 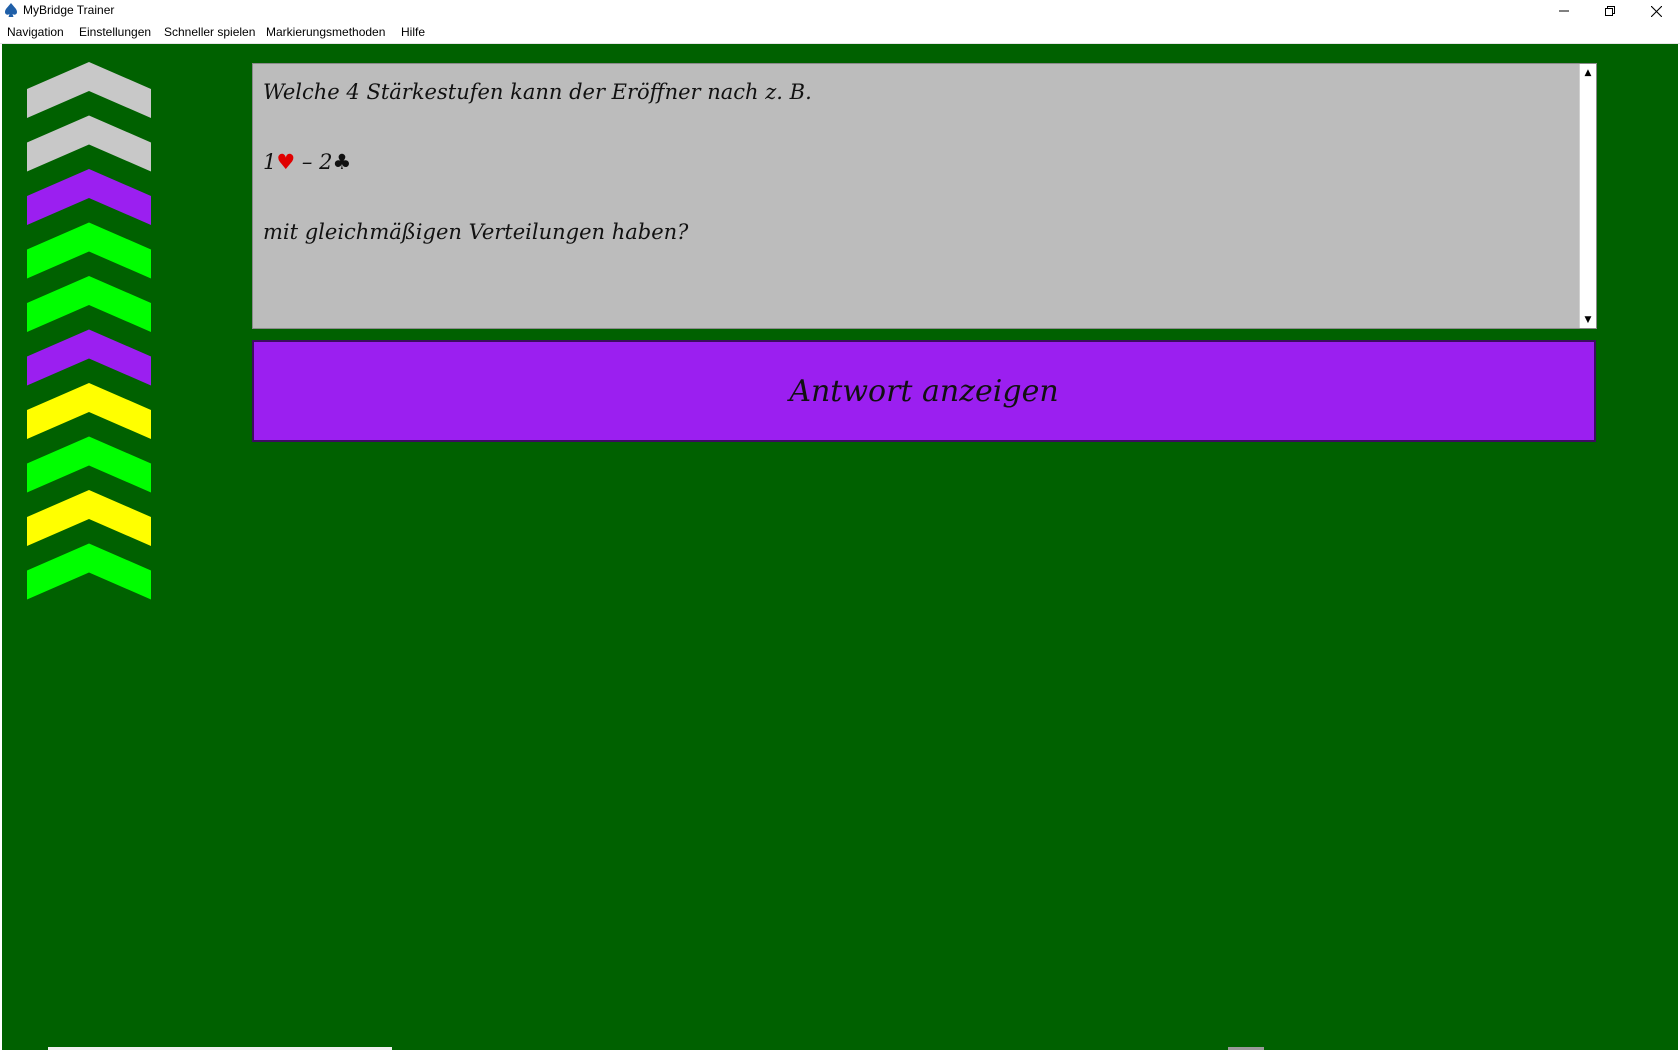 I want to click on title-bar: MyBridge Trainer, so click(x=840, y=11).